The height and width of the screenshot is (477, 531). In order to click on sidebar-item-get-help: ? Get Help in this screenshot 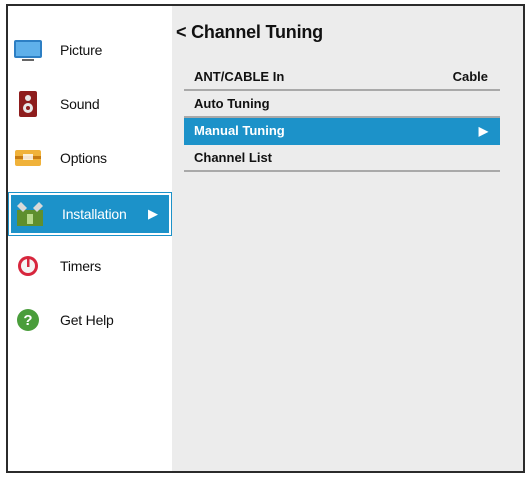, I will do `click(90, 320)`.